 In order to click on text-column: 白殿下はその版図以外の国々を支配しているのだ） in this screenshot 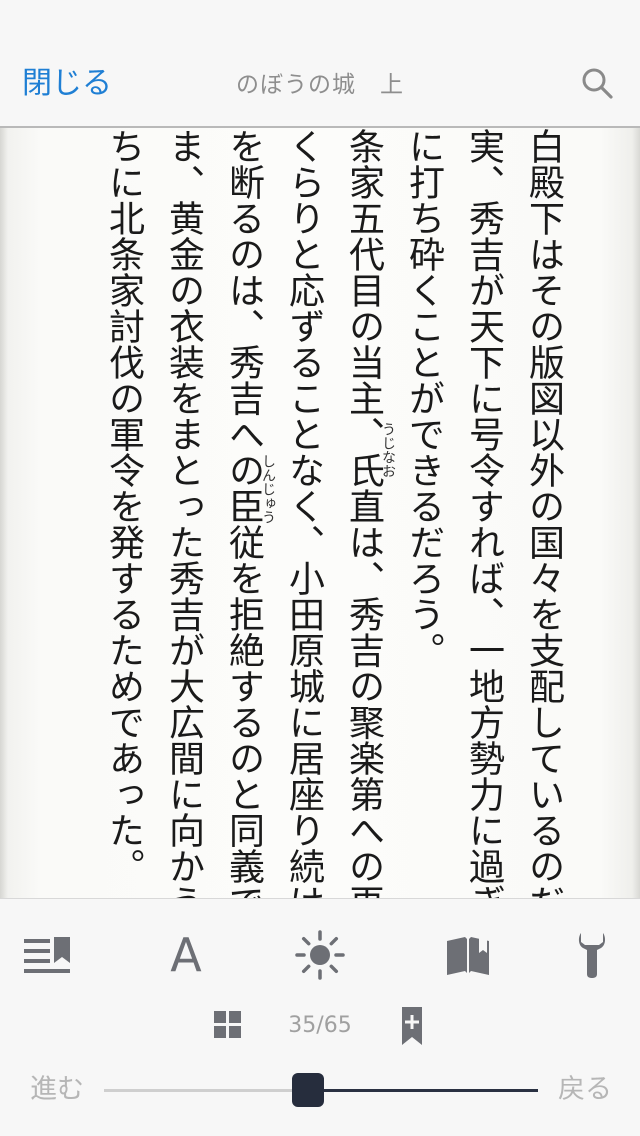, I will do `click(543, 513)`.